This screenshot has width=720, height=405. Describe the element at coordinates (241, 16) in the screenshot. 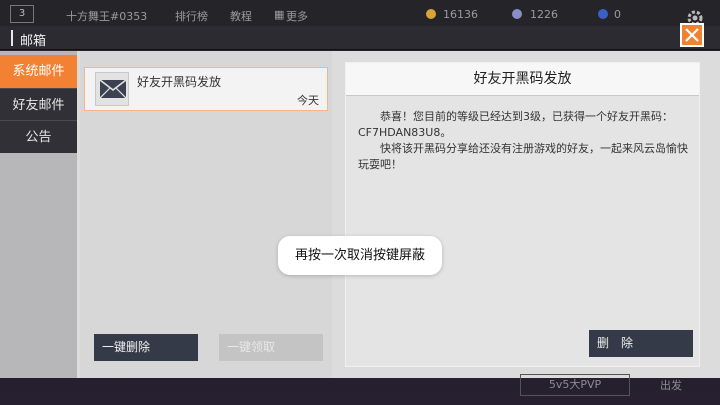

I see `tutorial-menu: 教程` at that location.